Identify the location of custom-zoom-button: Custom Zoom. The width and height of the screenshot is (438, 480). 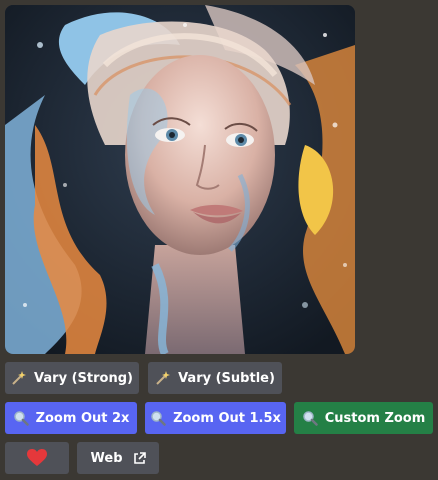
(363, 418).